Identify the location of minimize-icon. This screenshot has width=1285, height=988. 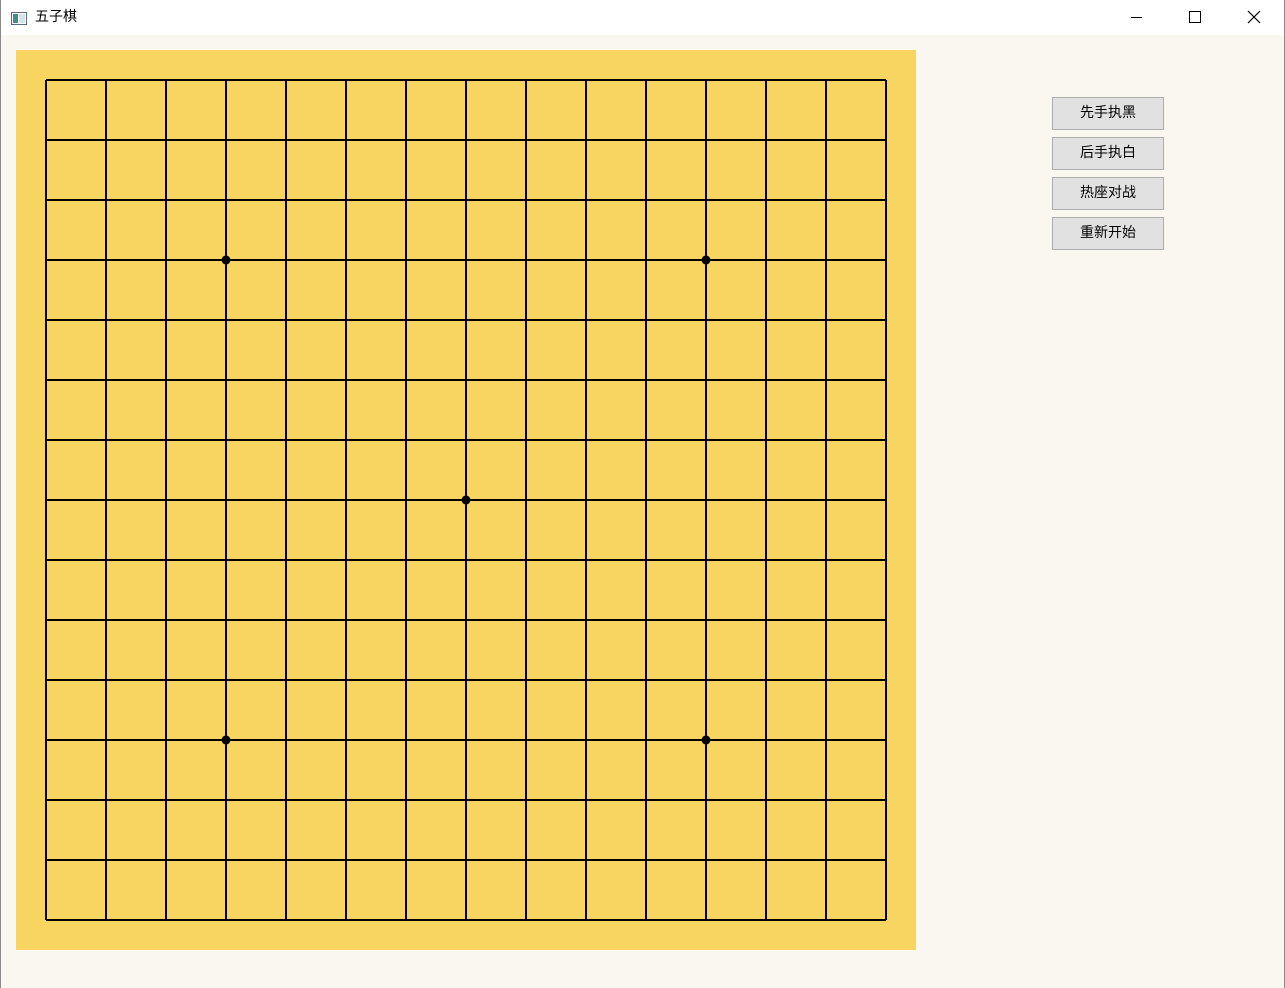
(1136, 17).